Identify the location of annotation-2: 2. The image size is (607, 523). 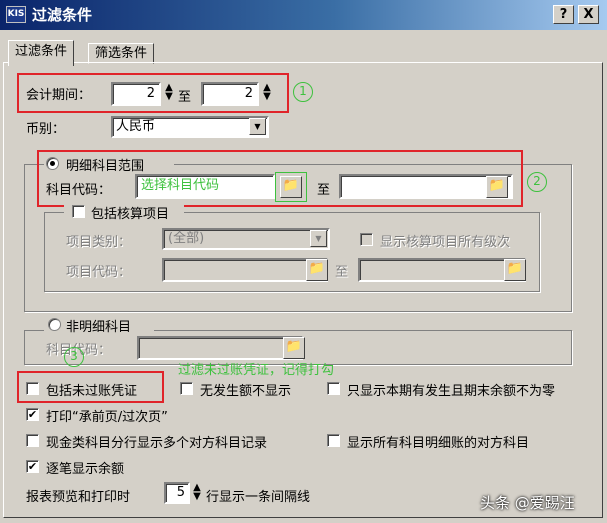
(537, 182).